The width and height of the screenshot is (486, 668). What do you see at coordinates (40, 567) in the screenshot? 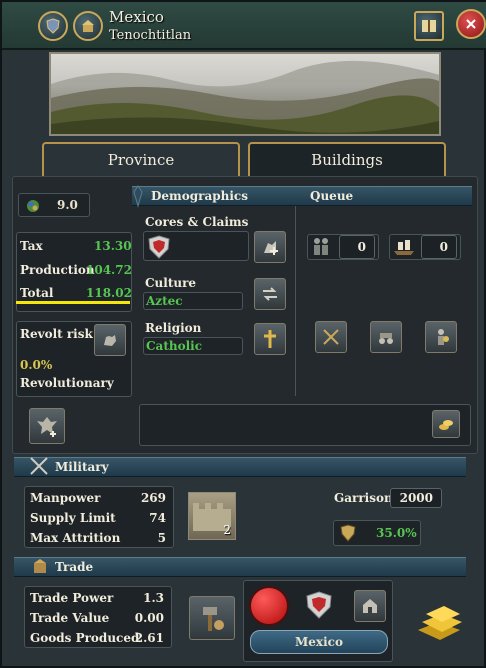
I see `trade-goods-icon` at bounding box center [40, 567].